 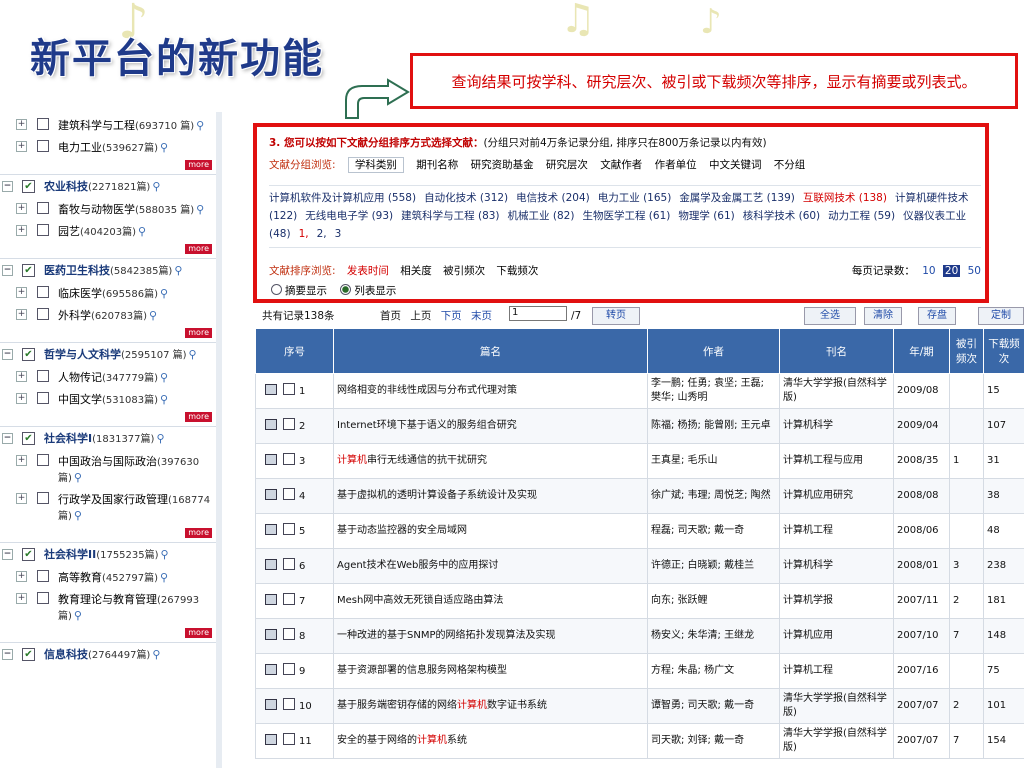 What do you see at coordinates (304, 234) in the screenshot?
I see `subject-group-link: 1,` at bounding box center [304, 234].